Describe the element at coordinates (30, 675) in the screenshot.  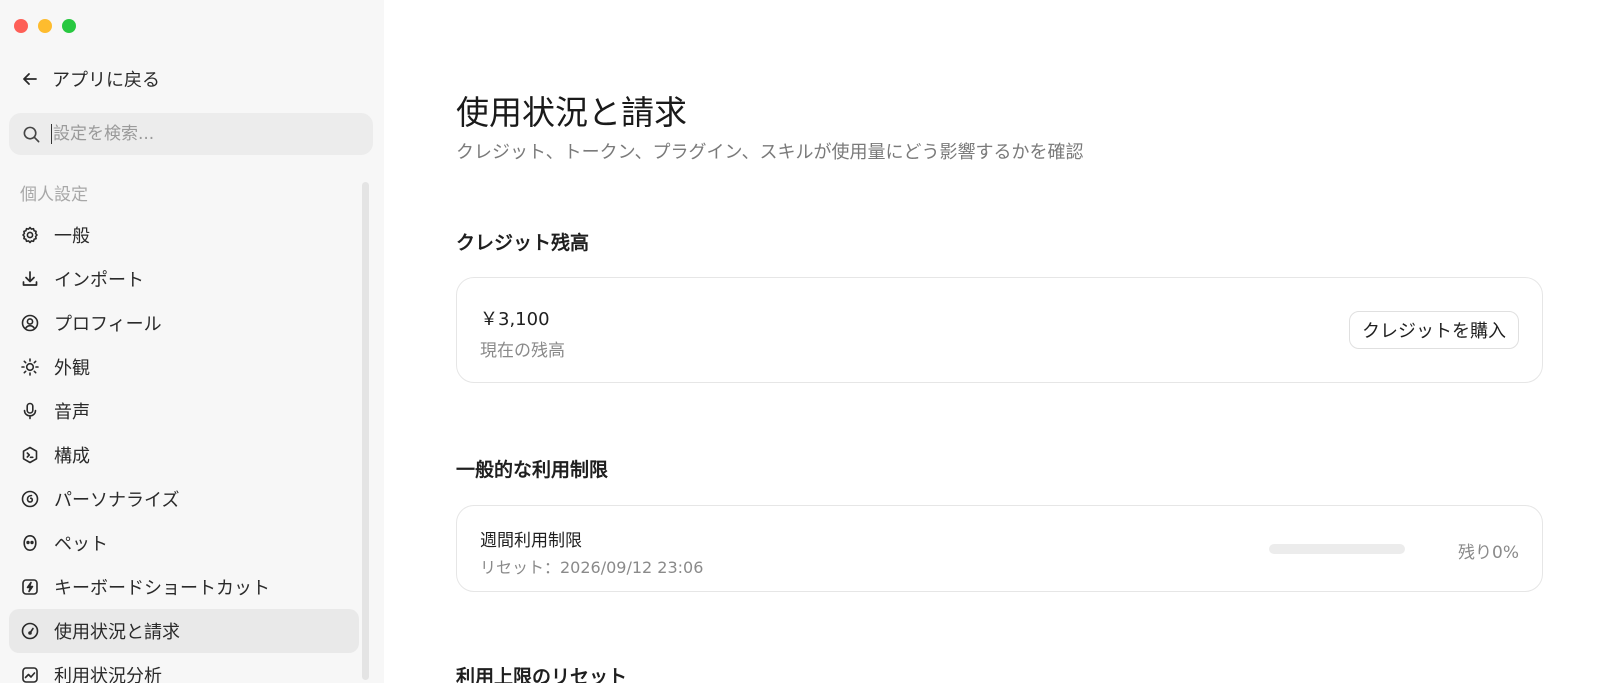
I see `chart-icon` at that location.